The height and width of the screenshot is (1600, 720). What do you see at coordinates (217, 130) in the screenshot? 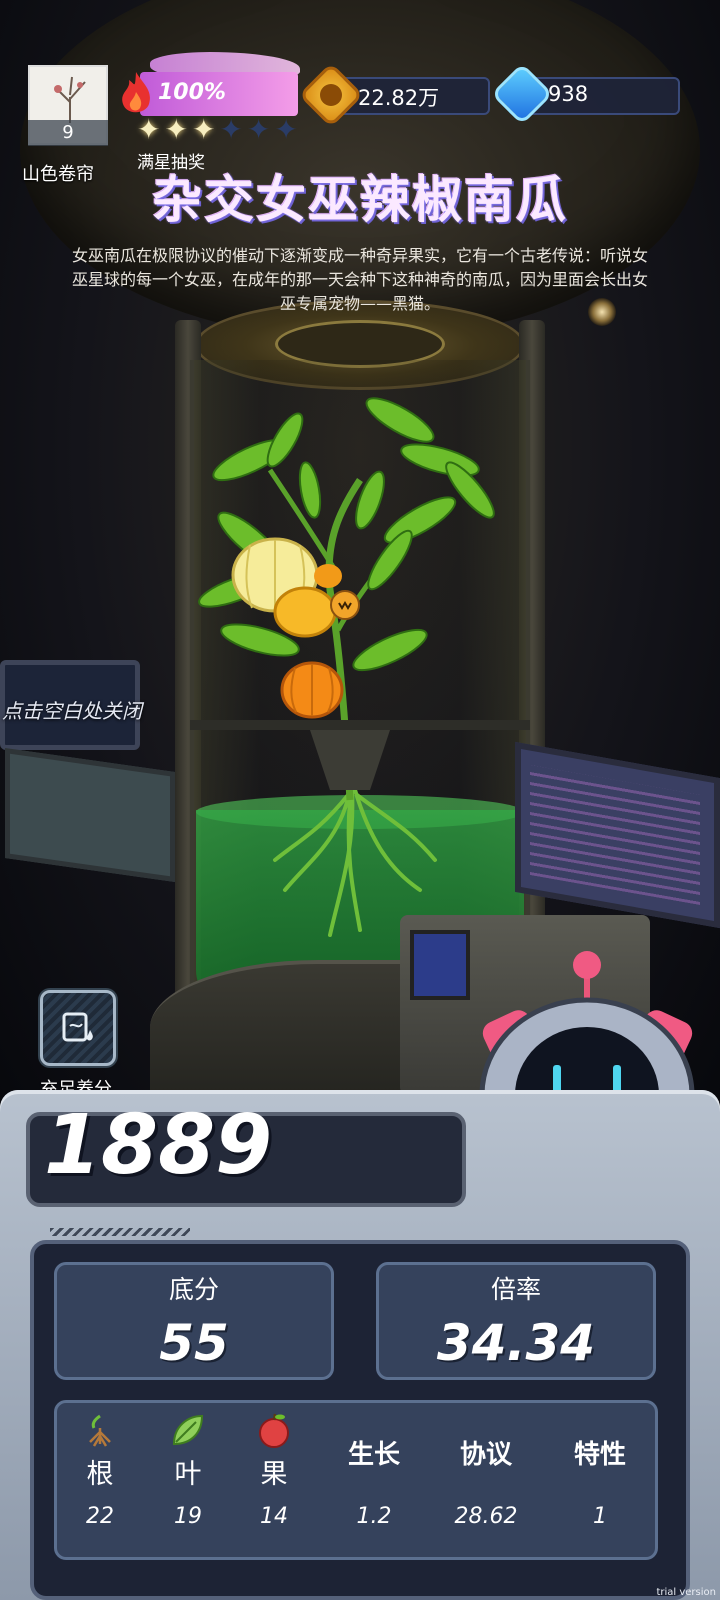
I see `star-rating: ✦ ✦ ✦ ✦ ✦ ✦` at bounding box center [217, 130].